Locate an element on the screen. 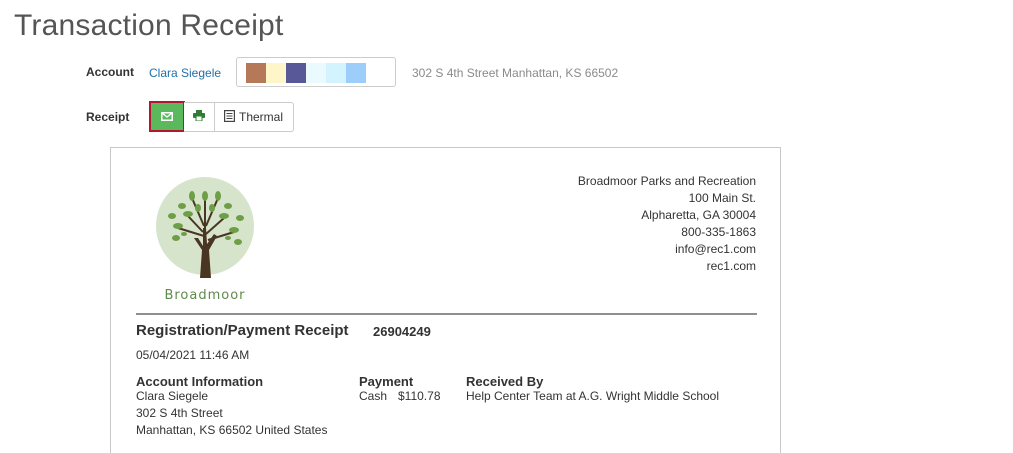 The width and height of the screenshot is (1013, 453). thermal-receipt-button: Thermal is located at coordinates (254, 117).